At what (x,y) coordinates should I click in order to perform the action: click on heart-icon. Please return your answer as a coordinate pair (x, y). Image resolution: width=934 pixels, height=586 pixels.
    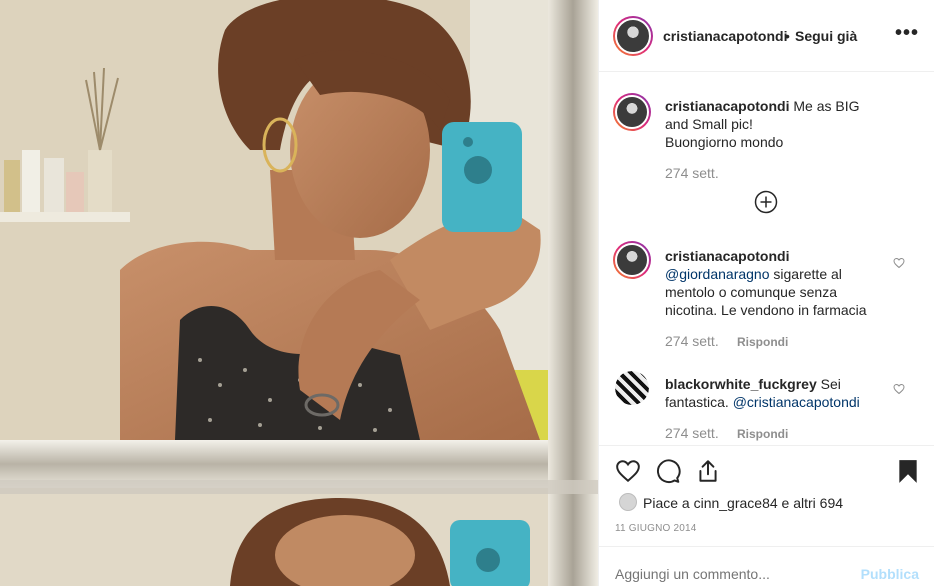
    Looking at the image, I should click on (628, 471).